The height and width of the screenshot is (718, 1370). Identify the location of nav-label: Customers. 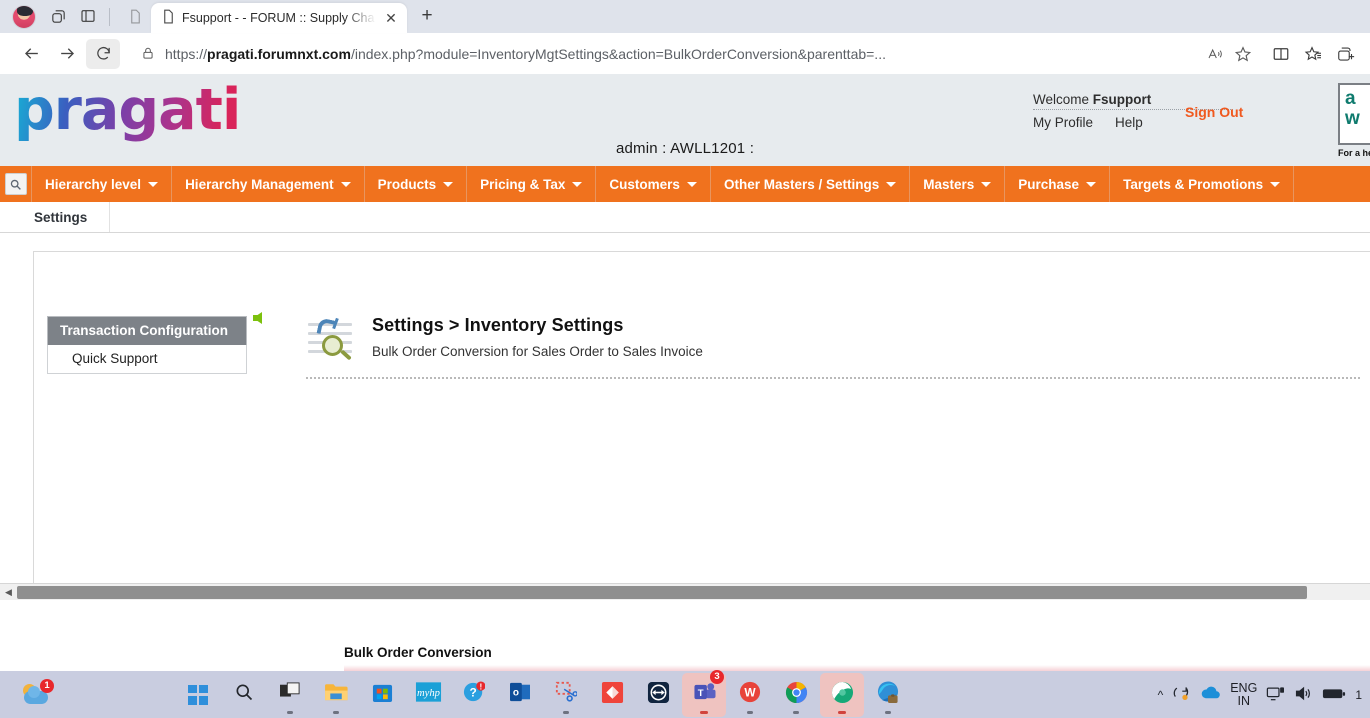
(644, 184).